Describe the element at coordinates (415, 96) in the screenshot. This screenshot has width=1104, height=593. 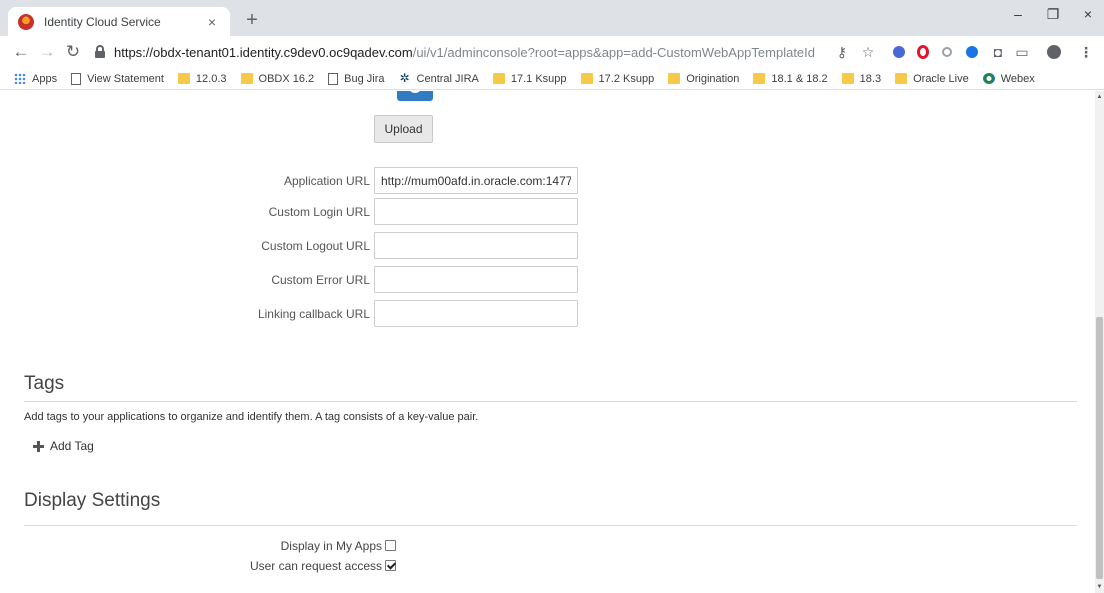
I see `application-logo-icon` at that location.